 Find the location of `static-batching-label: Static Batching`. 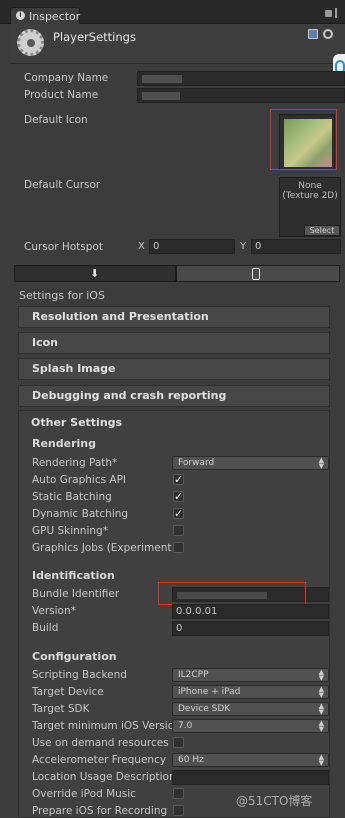

static-batching-label: Static Batching is located at coordinates (72, 497).